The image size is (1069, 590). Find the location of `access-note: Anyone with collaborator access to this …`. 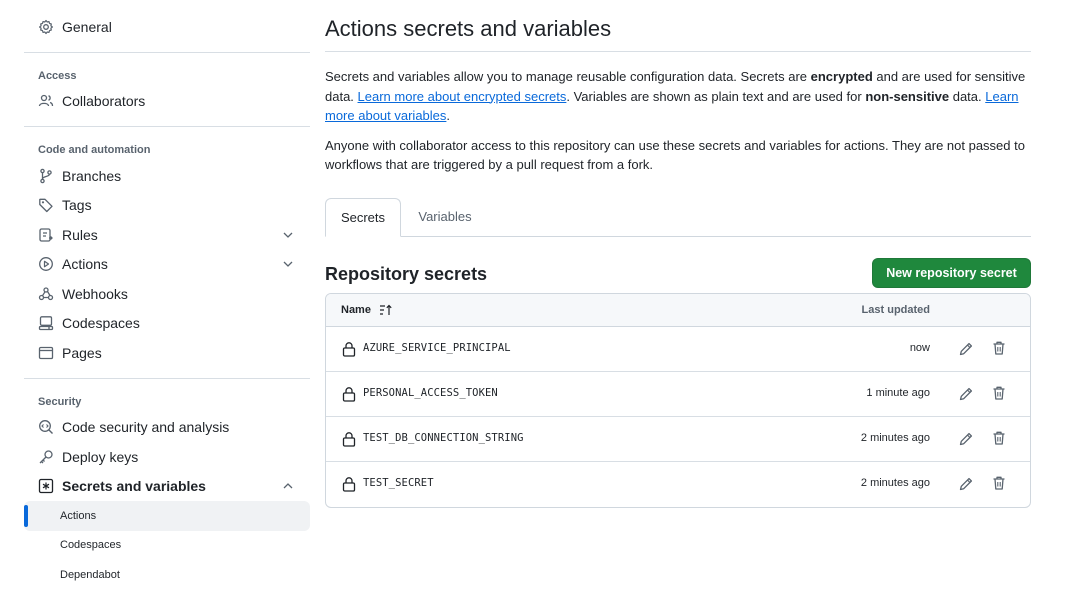

access-note: Anyone with collaborator access to this … is located at coordinates (675, 155).